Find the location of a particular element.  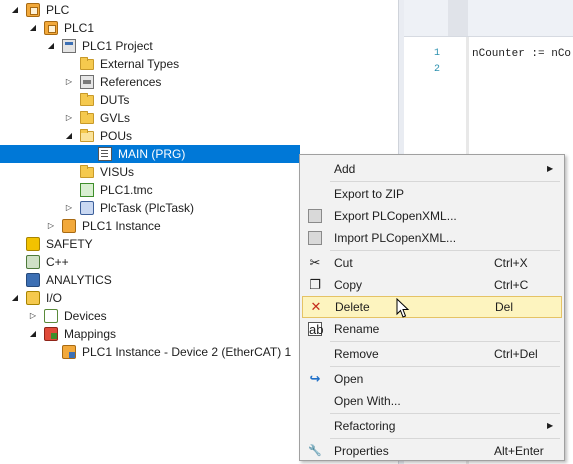

menu-item-shortcut: Ctrl+C is located at coordinates (511, 285).